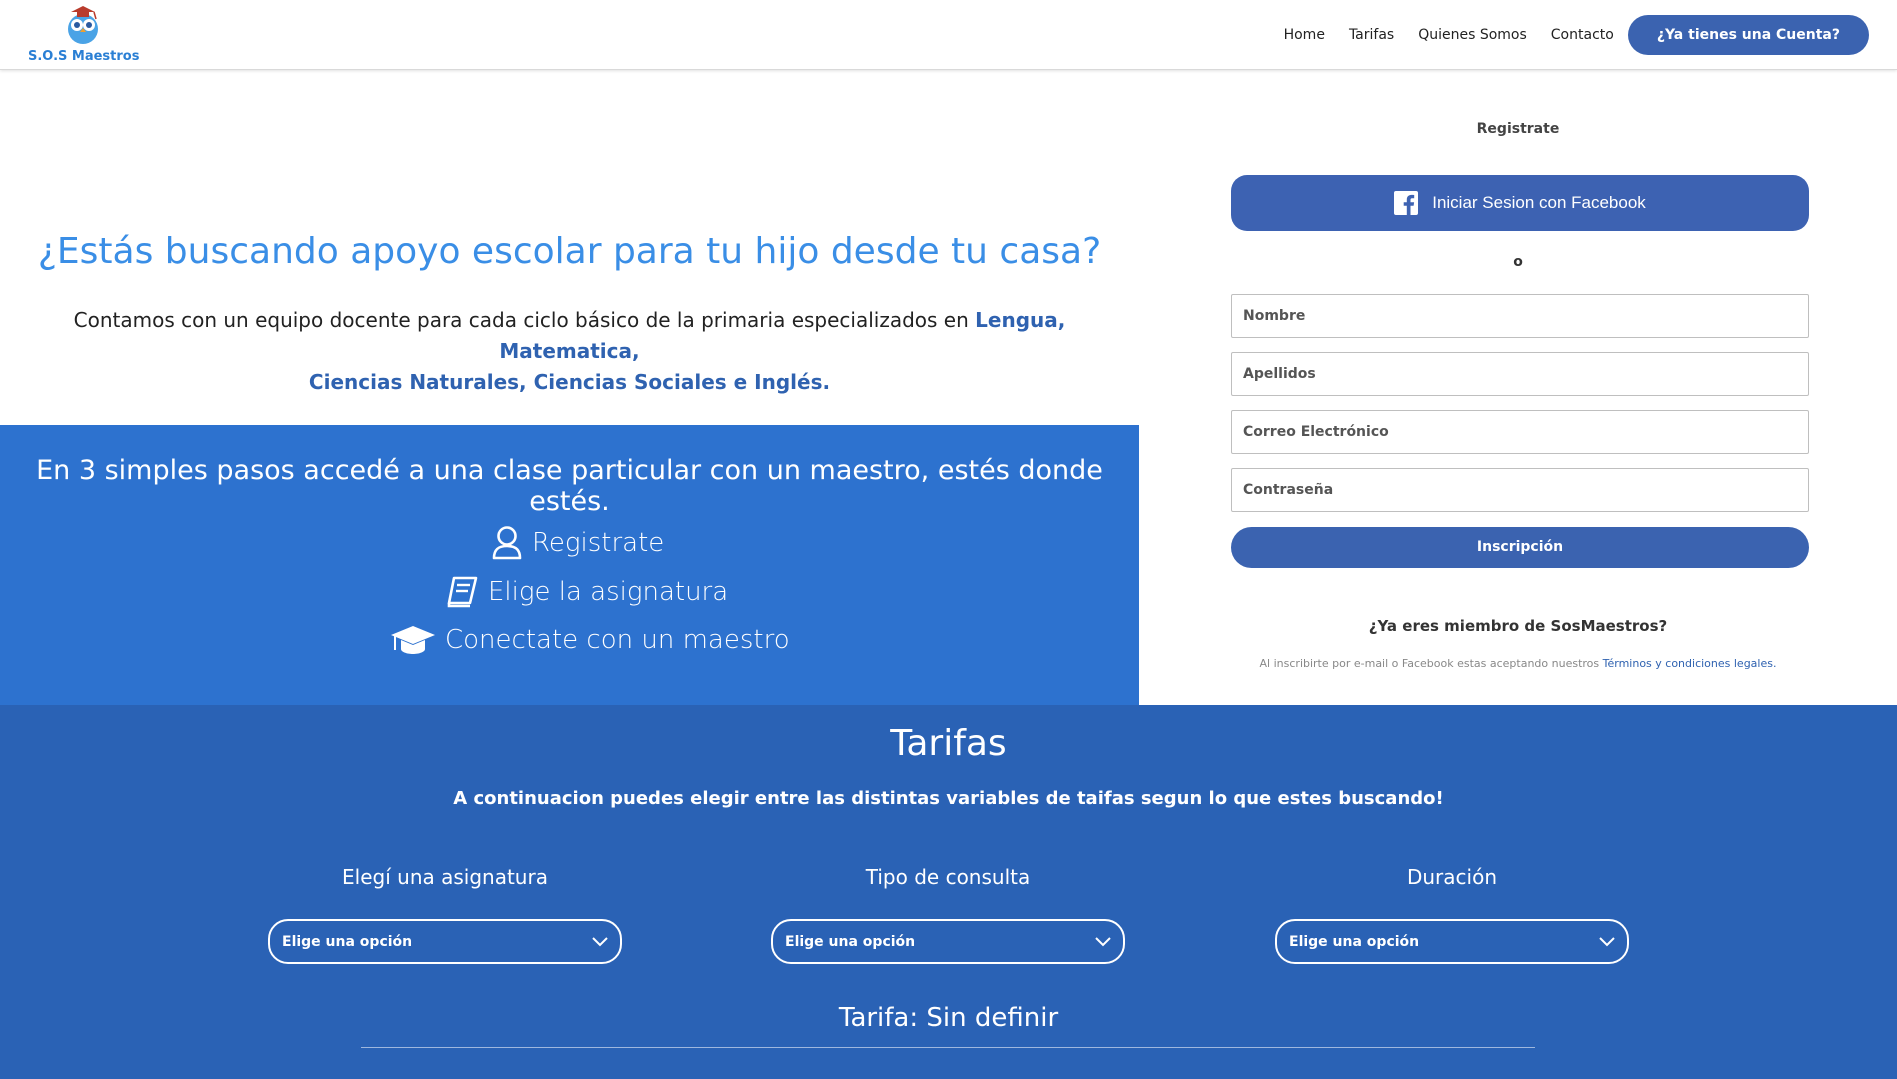 This screenshot has height=1079, width=1897. Describe the element at coordinates (850, 941) in the screenshot. I see `tipo-consulta-select-value: Elige una opción` at that location.